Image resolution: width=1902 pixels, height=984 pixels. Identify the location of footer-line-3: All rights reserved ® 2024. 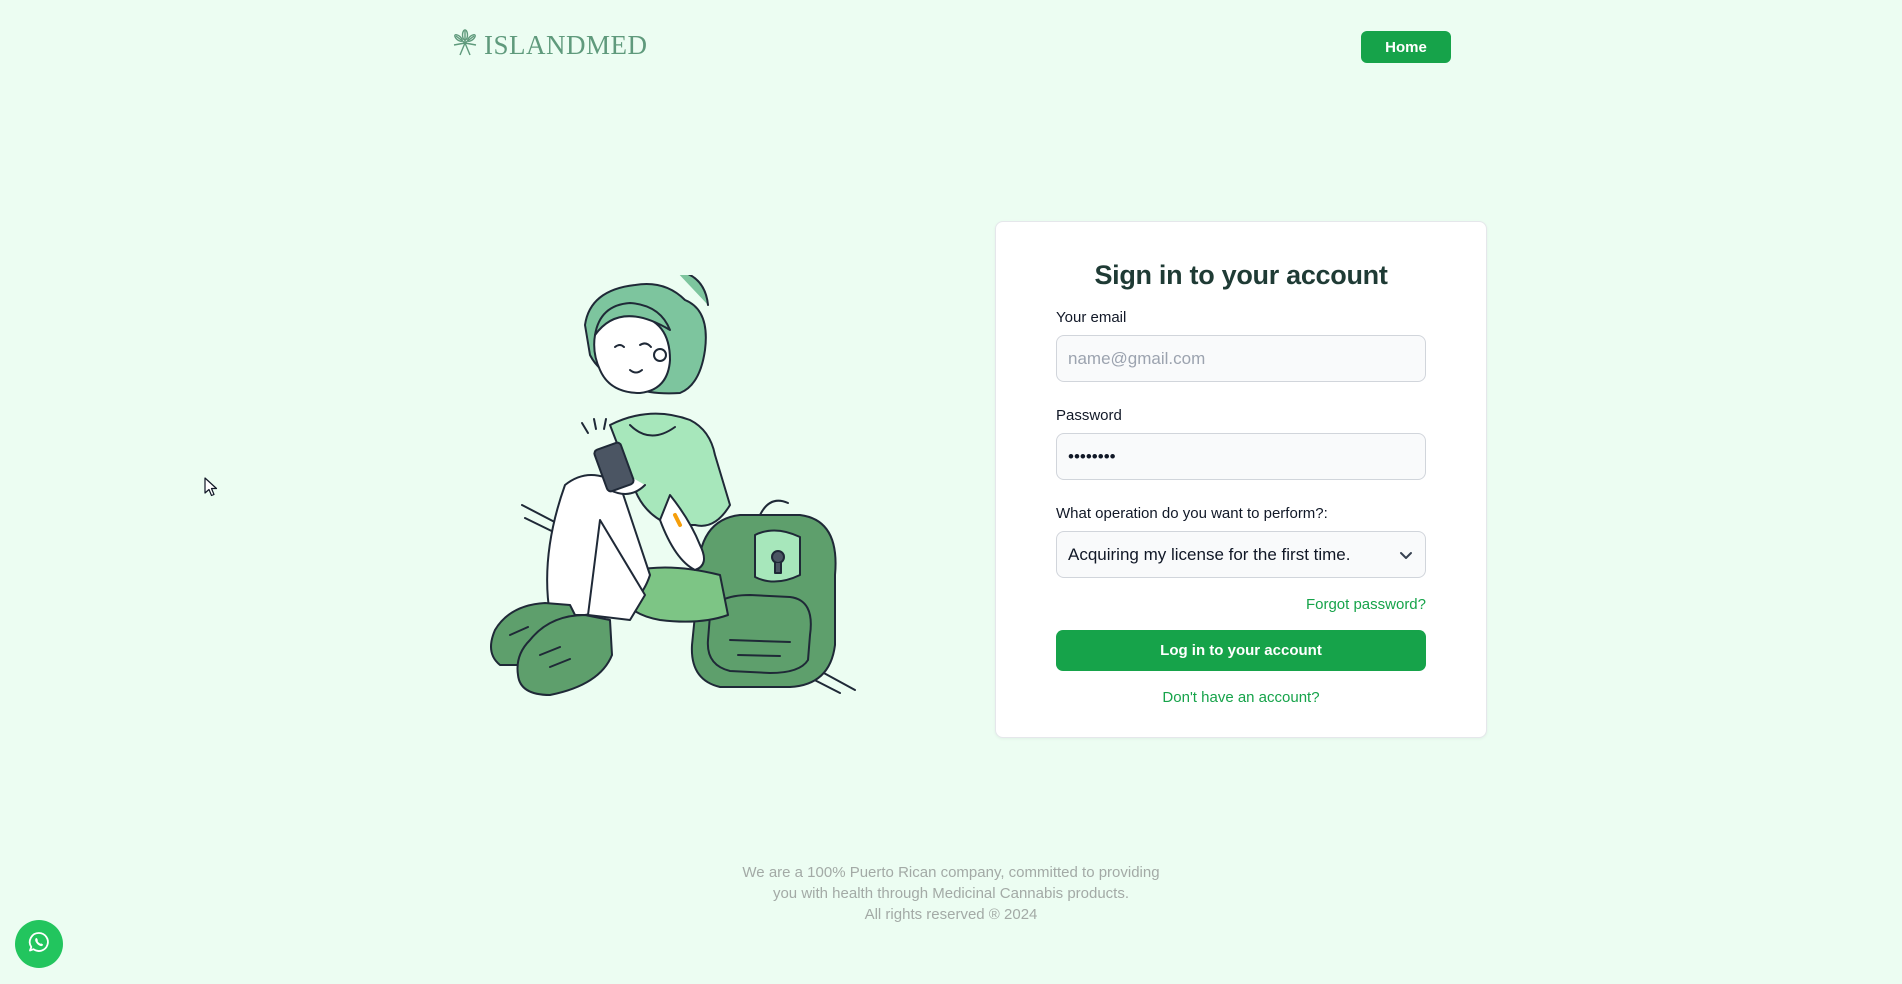
(951, 914).